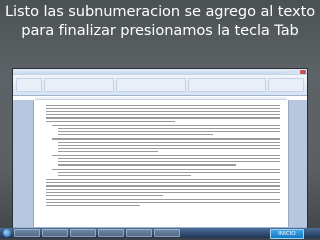 The width and height of the screenshot is (320, 240). What do you see at coordinates (286, 85) in the screenshot?
I see `ribbon-group-editing` at bounding box center [286, 85].